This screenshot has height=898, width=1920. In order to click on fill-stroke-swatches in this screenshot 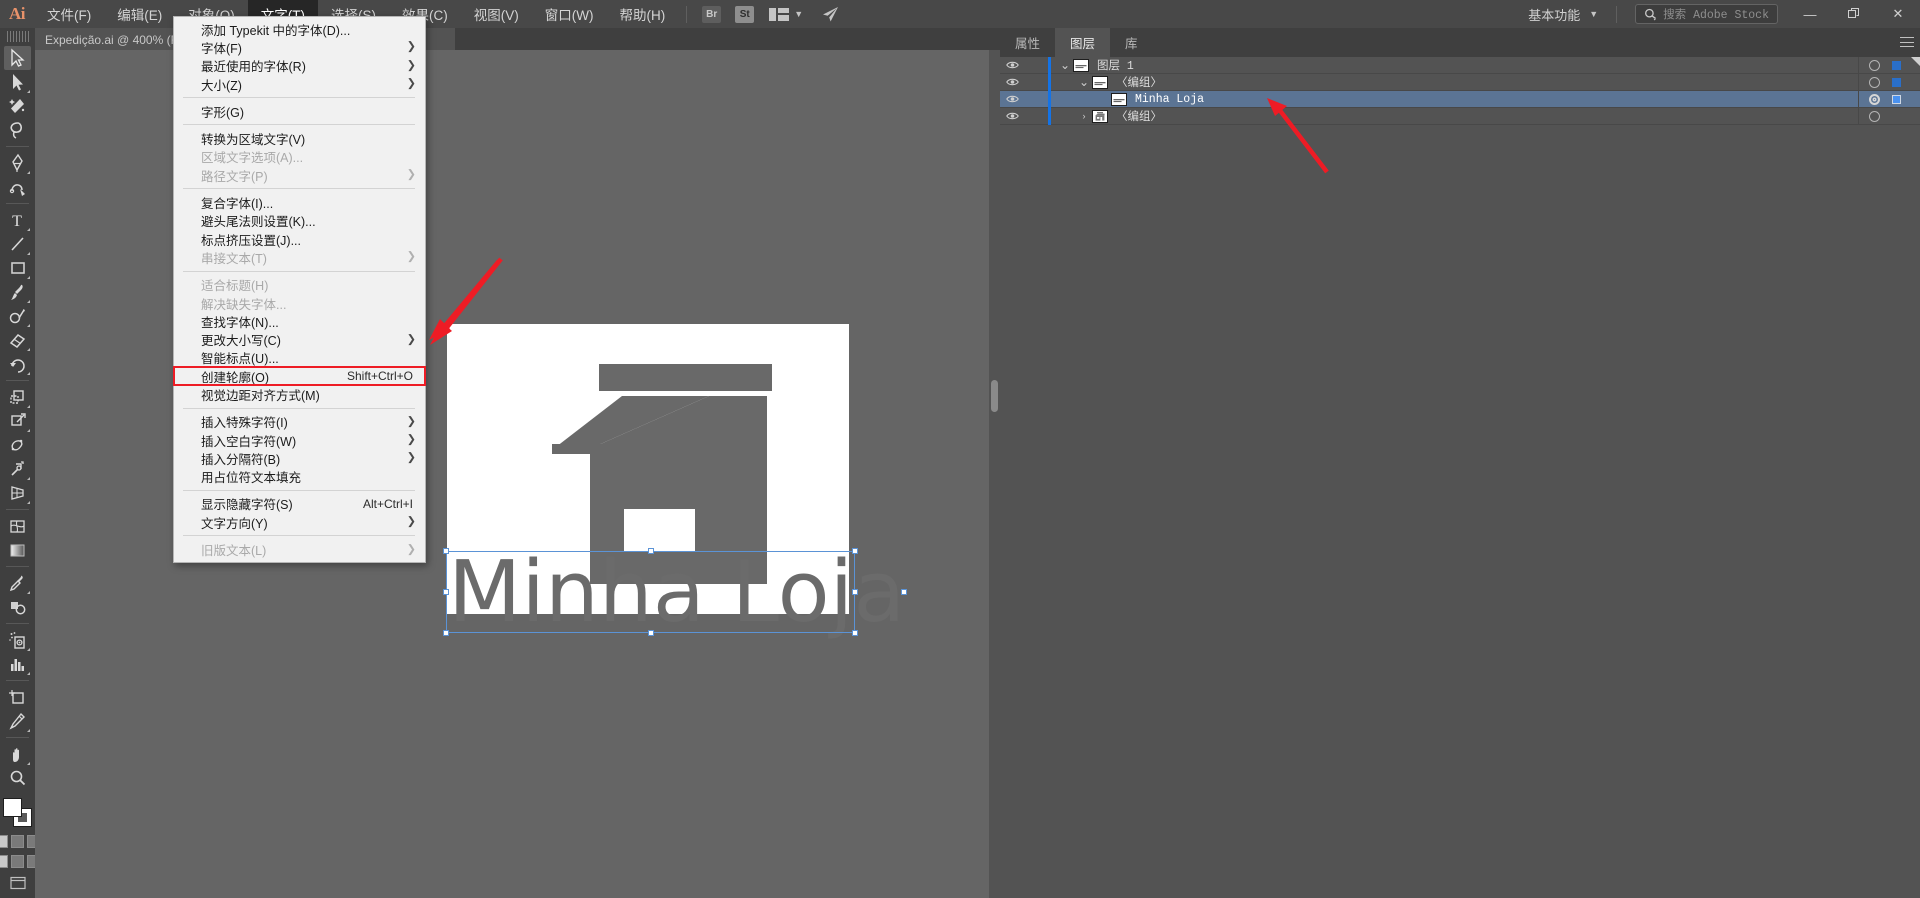, I will do `click(17, 813)`.